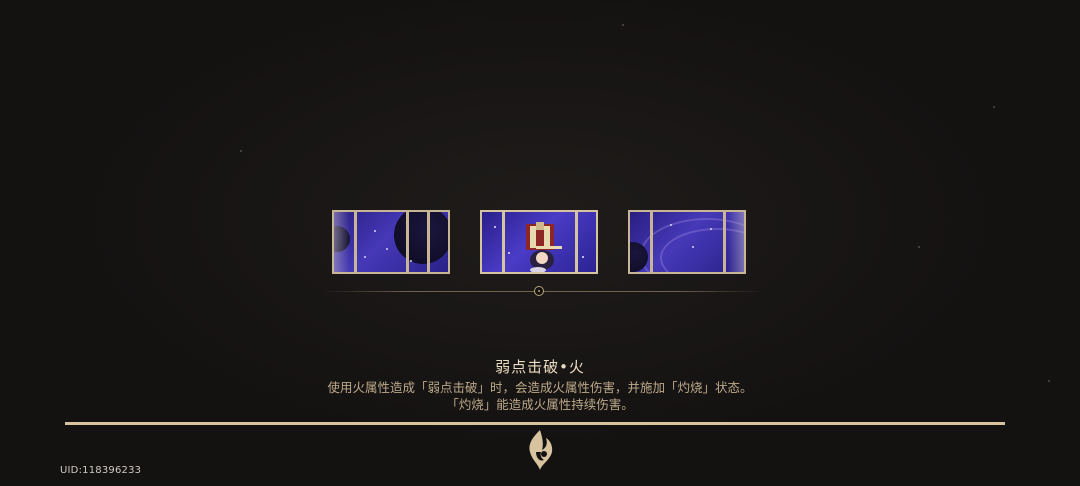  Describe the element at coordinates (540, 367) in the screenshot. I see `skill-title: 弱点击破•火` at that location.